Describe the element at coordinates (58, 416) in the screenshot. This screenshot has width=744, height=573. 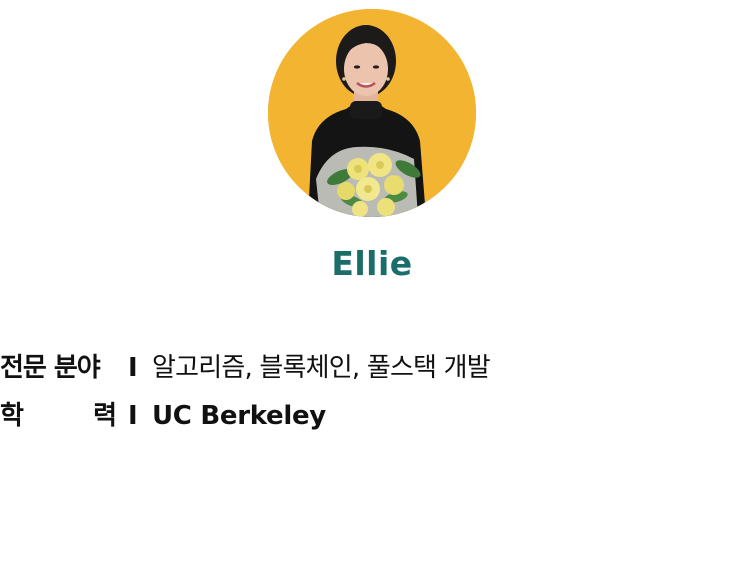
I see `education-label: 학 력` at that location.